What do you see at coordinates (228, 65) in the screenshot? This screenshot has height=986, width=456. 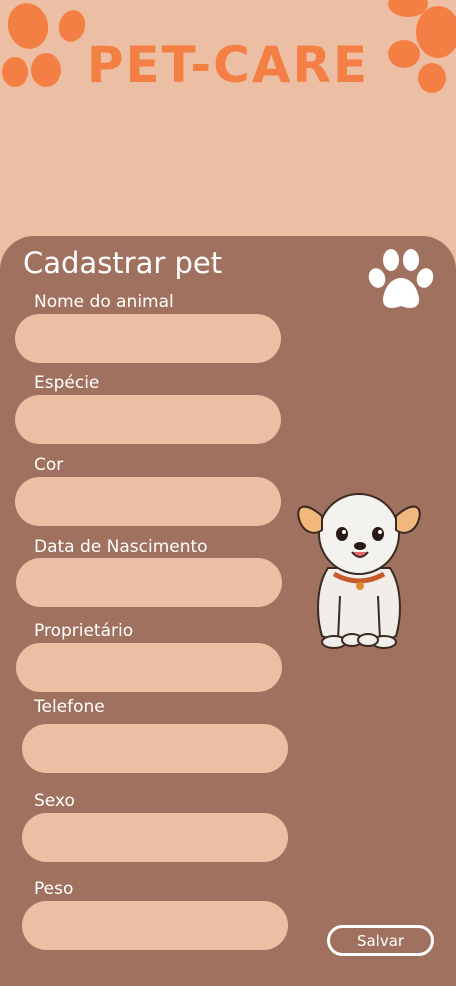 I see `app-title: PET-CARE` at bounding box center [228, 65].